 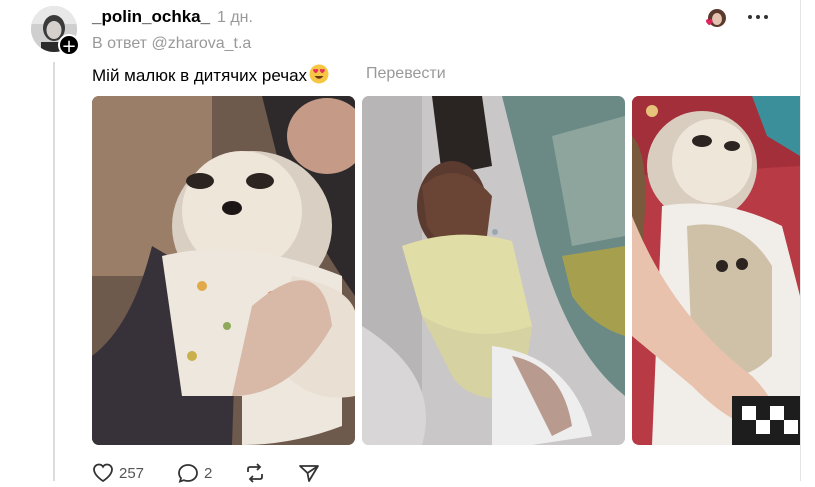 What do you see at coordinates (69, 45) in the screenshot?
I see `follow-plus-icon: +` at bounding box center [69, 45].